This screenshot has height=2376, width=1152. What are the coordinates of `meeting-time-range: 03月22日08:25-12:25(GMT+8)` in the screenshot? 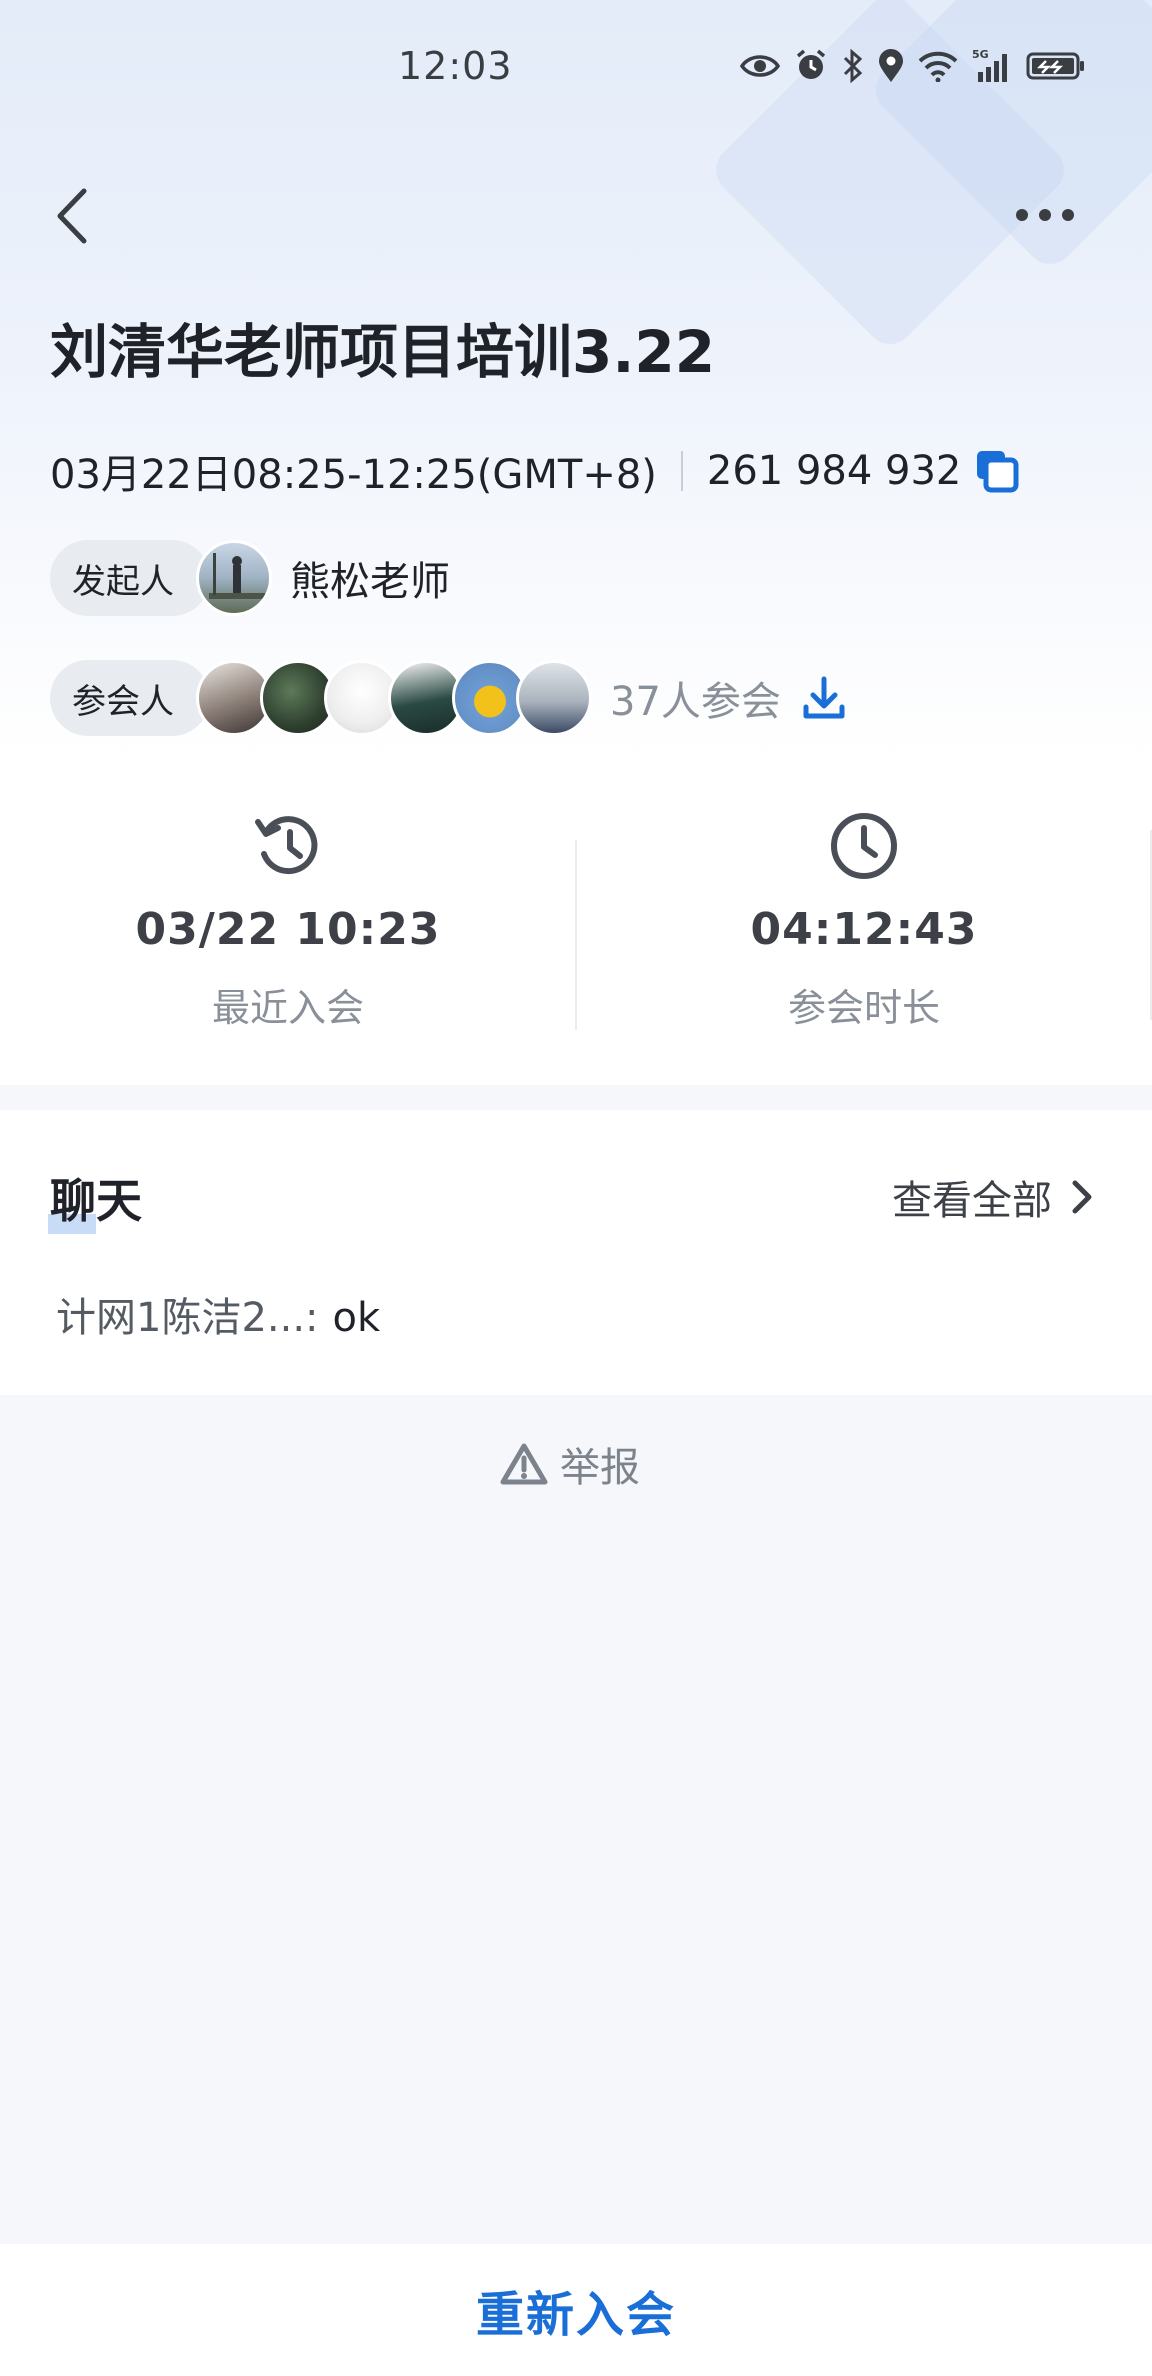 It's located at (353, 475).